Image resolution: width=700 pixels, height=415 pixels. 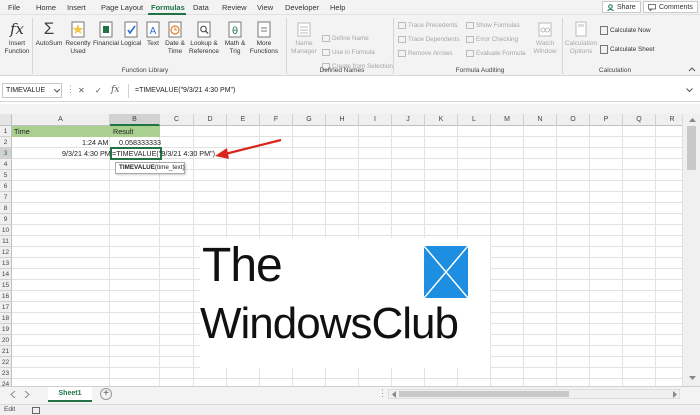 What do you see at coordinates (210, 120) in the screenshot?
I see `column-header-d: D` at bounding box center [210, 120].